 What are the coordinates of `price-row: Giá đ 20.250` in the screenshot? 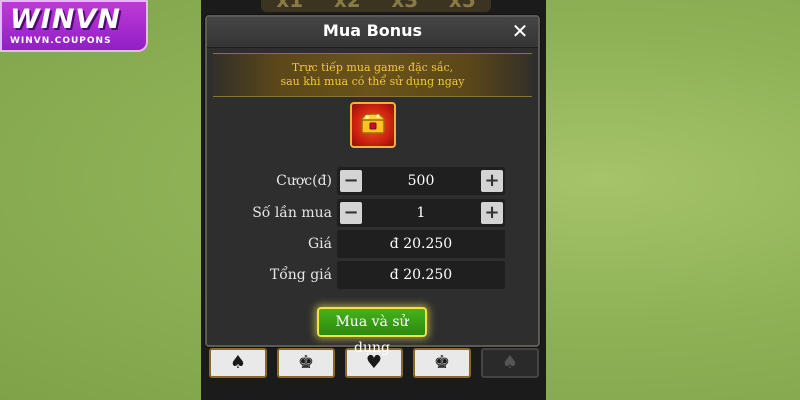 It's located at (374, 244).